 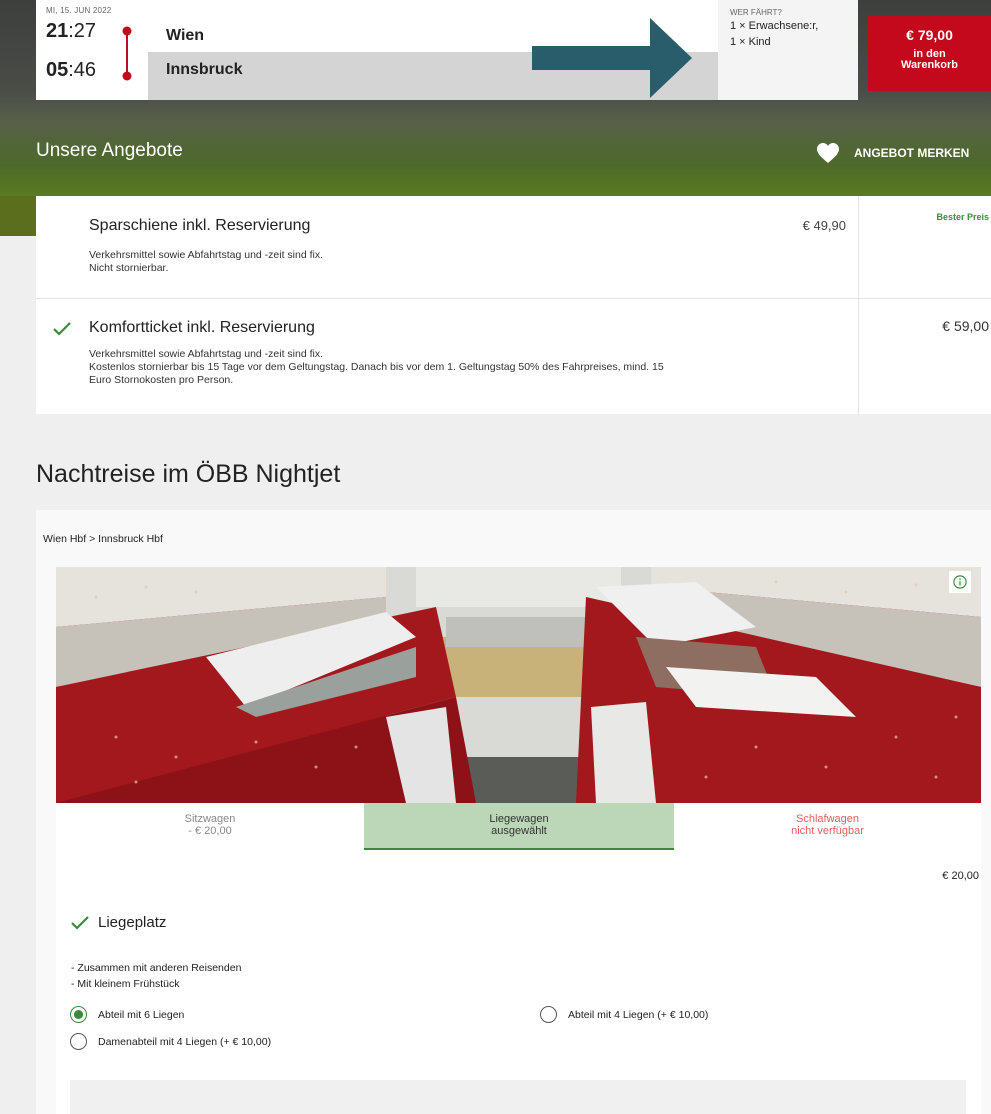 I want to click on tab-liegewagen: Liegewagen ausgewählt, so click(x=519, y=826).